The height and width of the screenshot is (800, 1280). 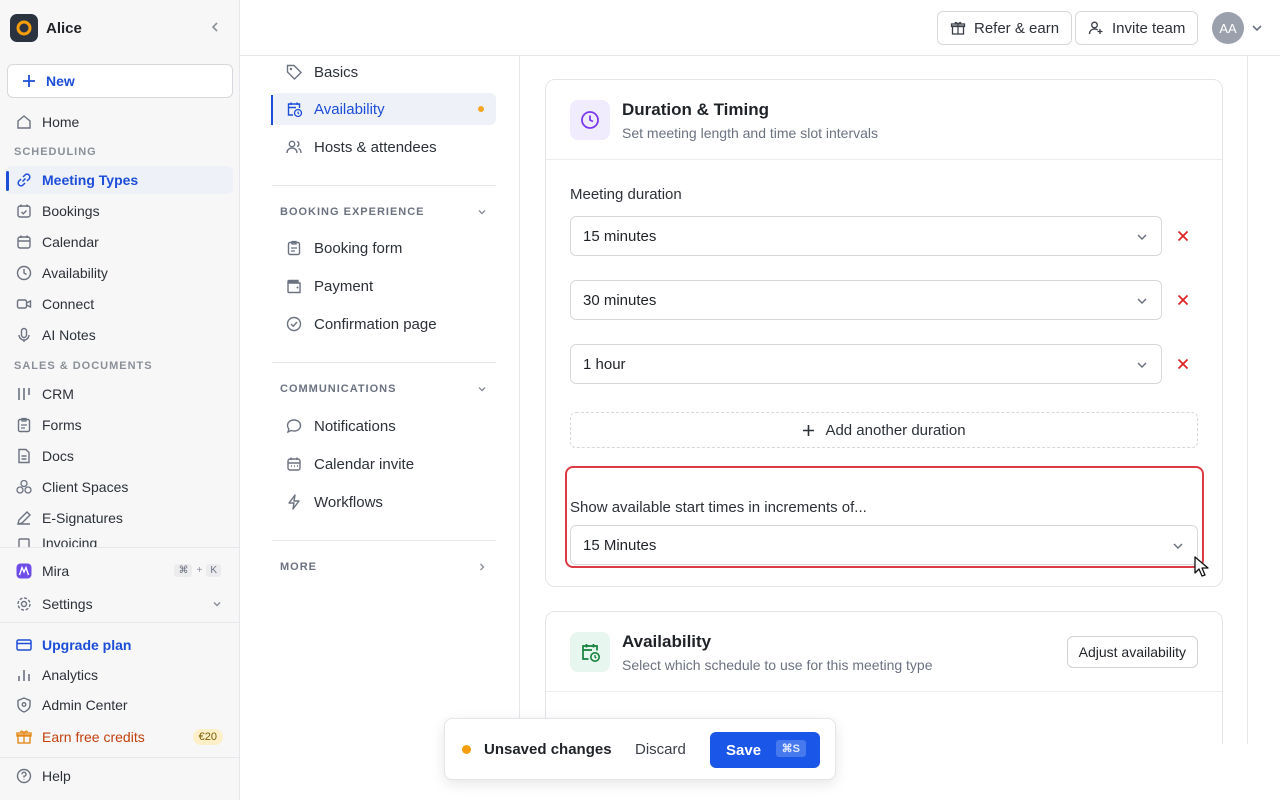 What do you see at coordinates (119, 304) in the screenshot?
I see `sidebar-item-connect: Connect` at bounding box center [119, 304].